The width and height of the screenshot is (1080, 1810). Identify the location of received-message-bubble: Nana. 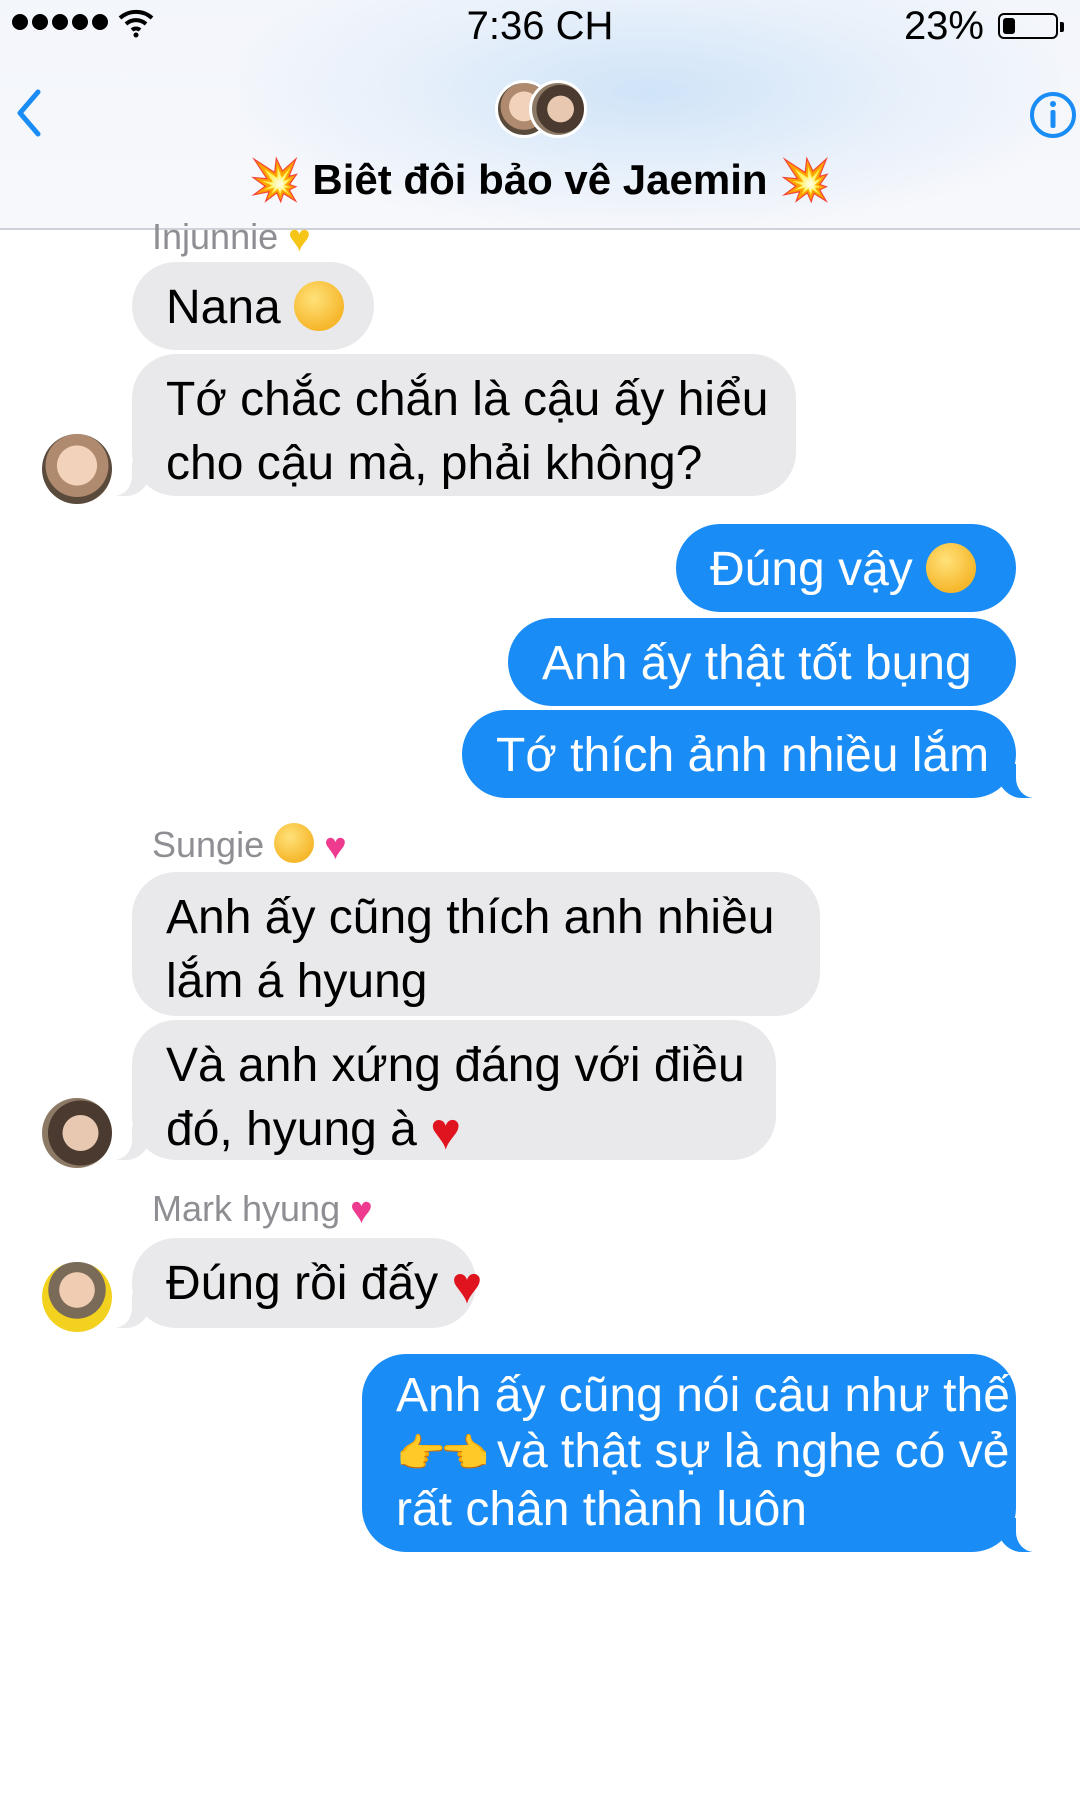
(253, 306).